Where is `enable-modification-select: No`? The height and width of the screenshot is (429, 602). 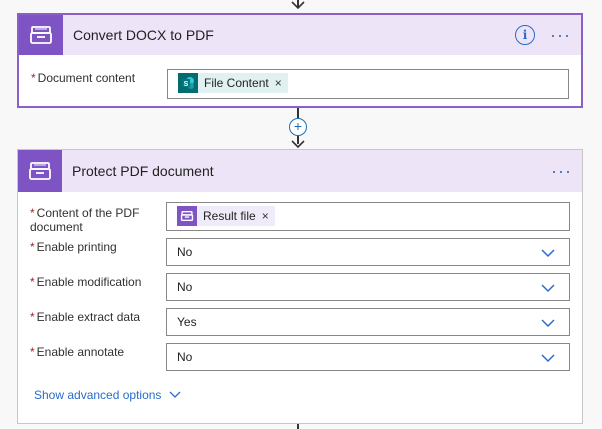 enable-modification-select: No is located at coordinates (368, 287).